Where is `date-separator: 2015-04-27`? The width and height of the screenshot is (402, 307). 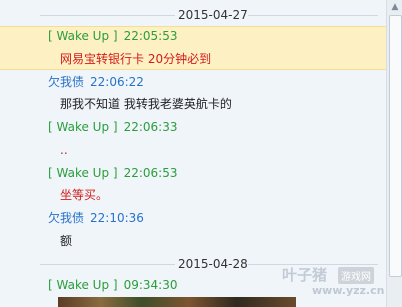 date-separator: 2015-04-27 is located at coordinates (193, 15).